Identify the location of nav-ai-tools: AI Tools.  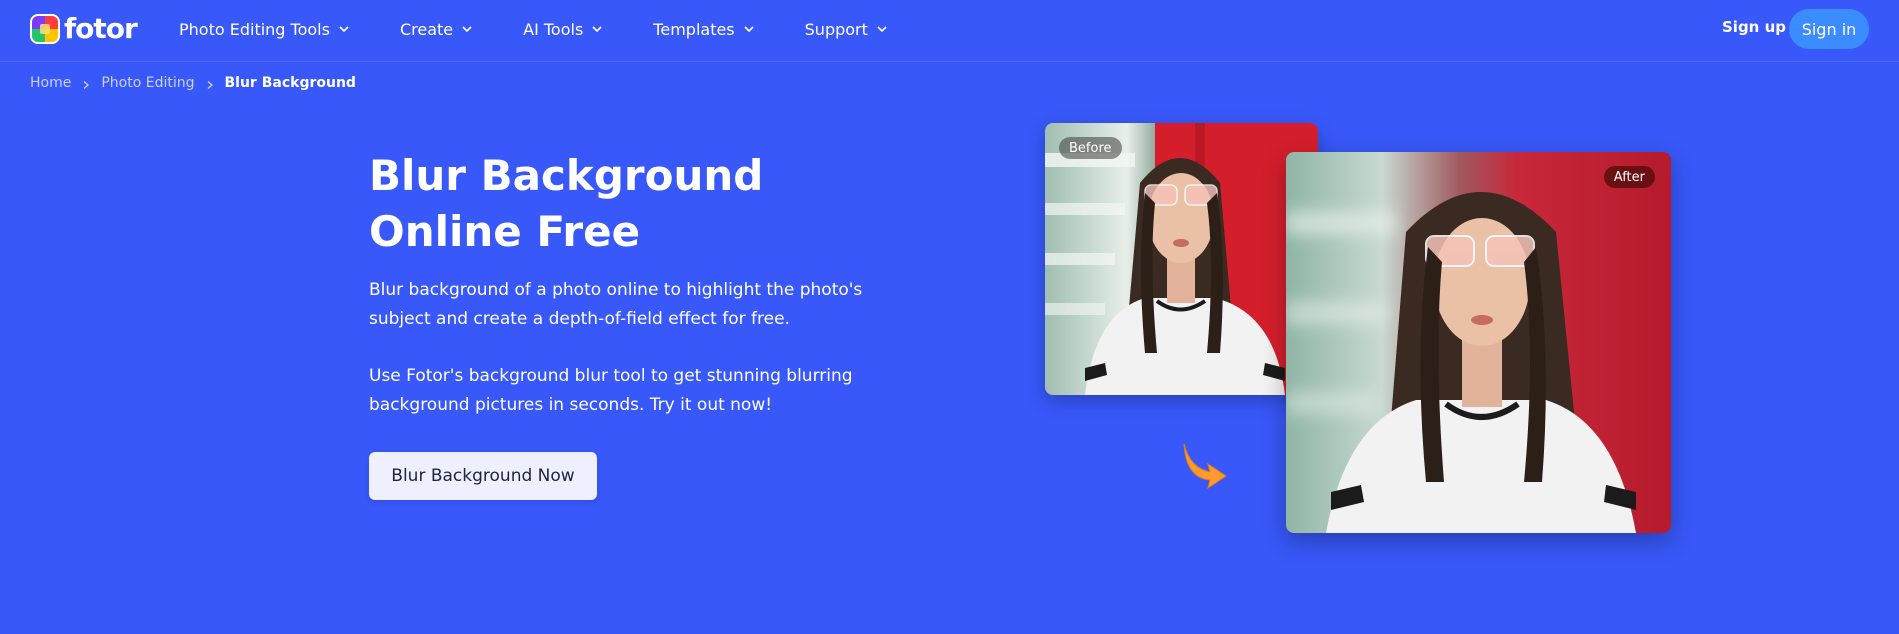
(563, 29).